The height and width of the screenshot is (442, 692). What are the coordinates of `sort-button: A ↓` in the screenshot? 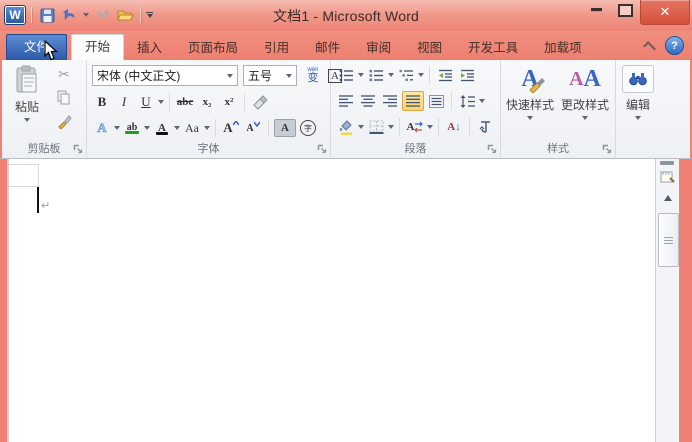 It's located at (454, 127).